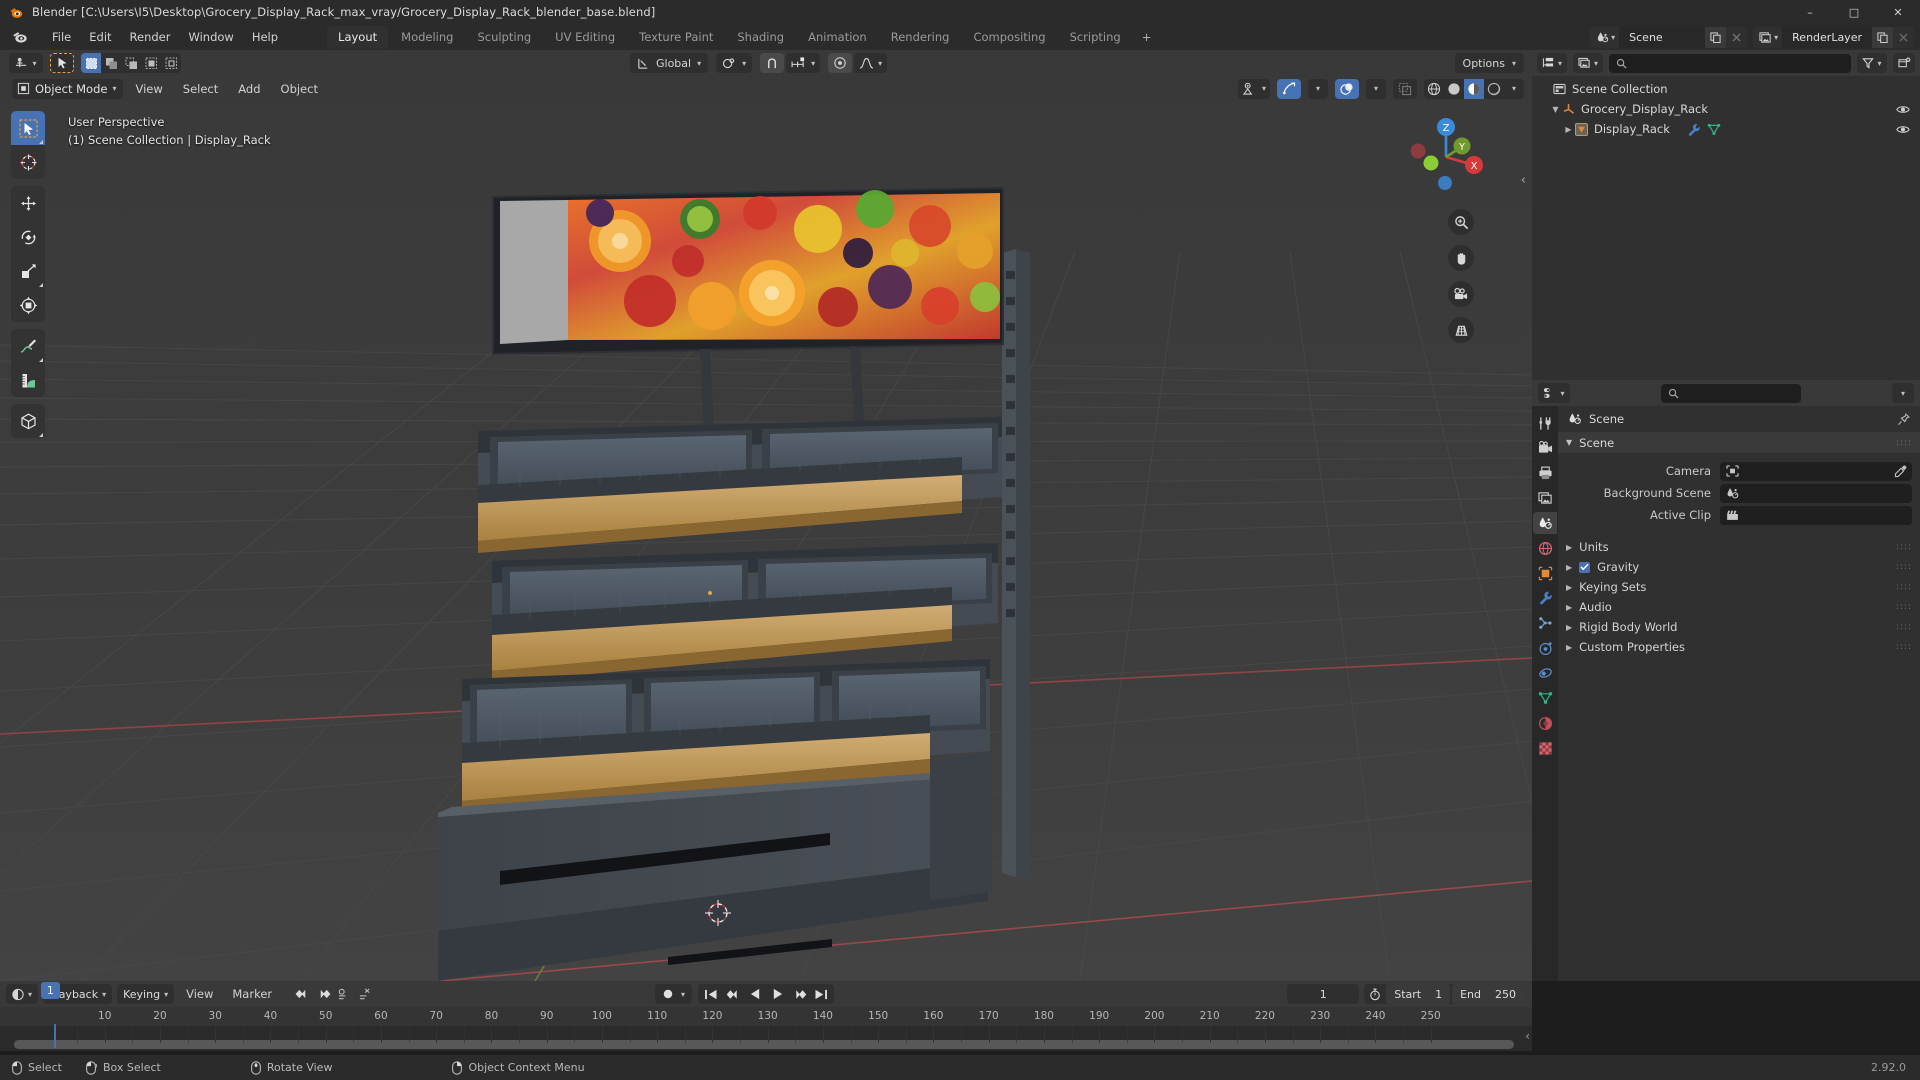  What do you see at coordinates (1446, 157) in the screenshot?
I see `navigation-gizmo: Z X Y` at bounding box center [1446, 157].